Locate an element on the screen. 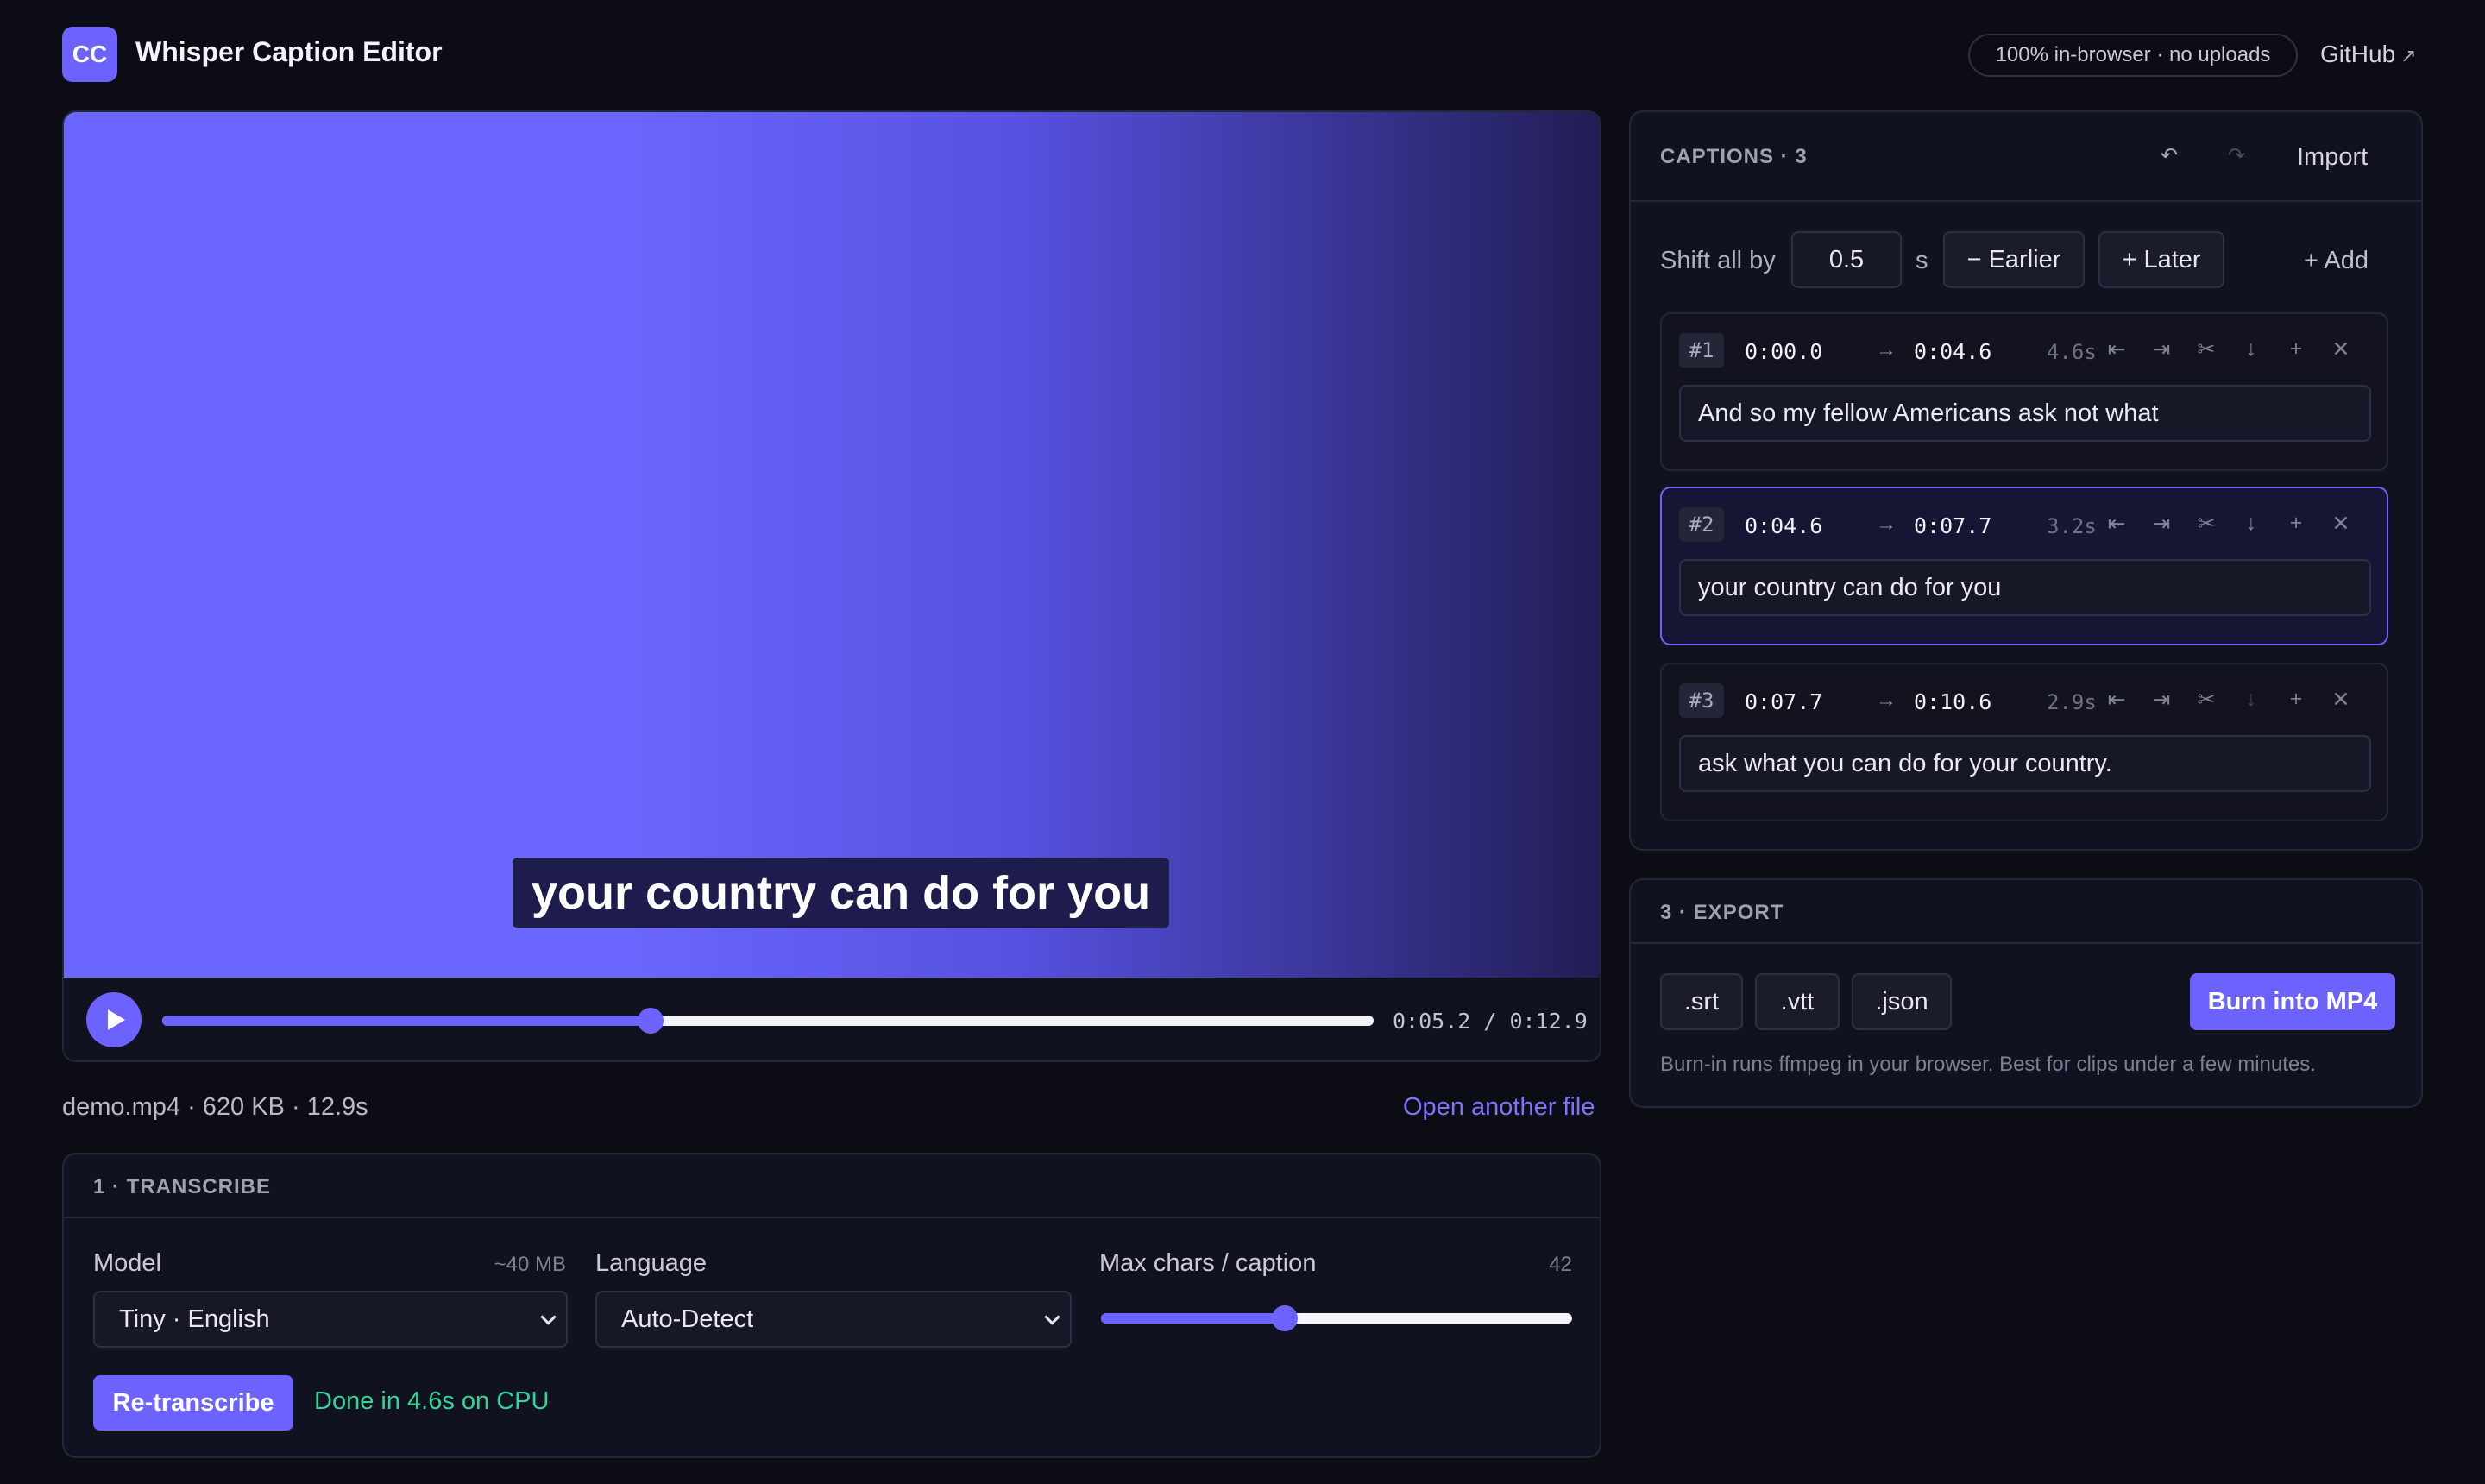 This screenshot has height=1484, width=2485. caption-index: #2 is located at coordinates (1701, 524).